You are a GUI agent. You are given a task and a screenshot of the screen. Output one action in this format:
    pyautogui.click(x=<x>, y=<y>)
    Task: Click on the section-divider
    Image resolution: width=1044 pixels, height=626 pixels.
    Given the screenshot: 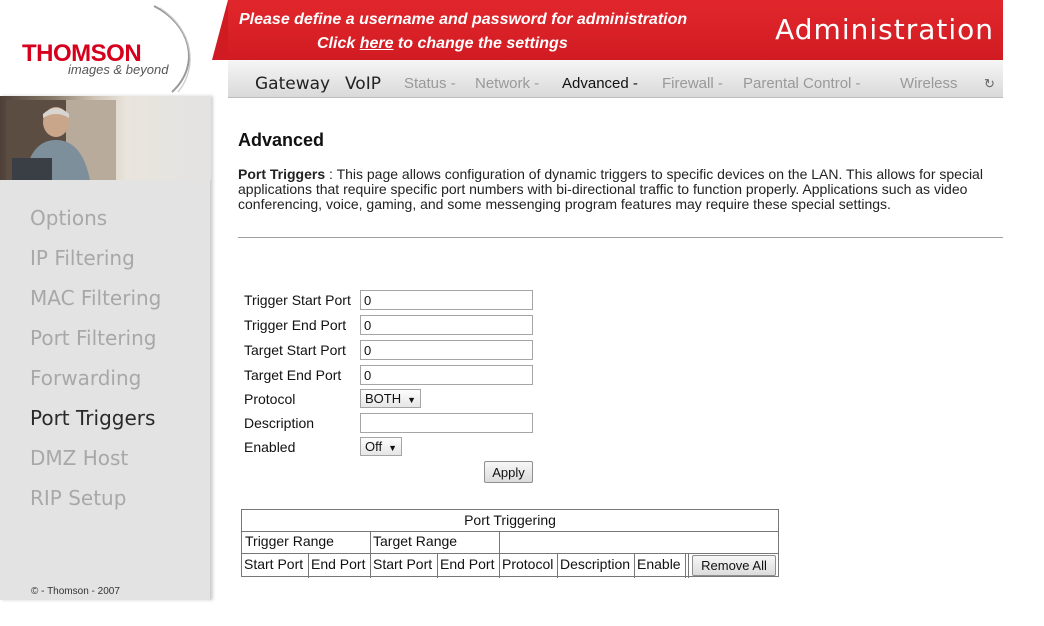 What is the action you would take?
    pyautogui.click(x=620, y=237)
    